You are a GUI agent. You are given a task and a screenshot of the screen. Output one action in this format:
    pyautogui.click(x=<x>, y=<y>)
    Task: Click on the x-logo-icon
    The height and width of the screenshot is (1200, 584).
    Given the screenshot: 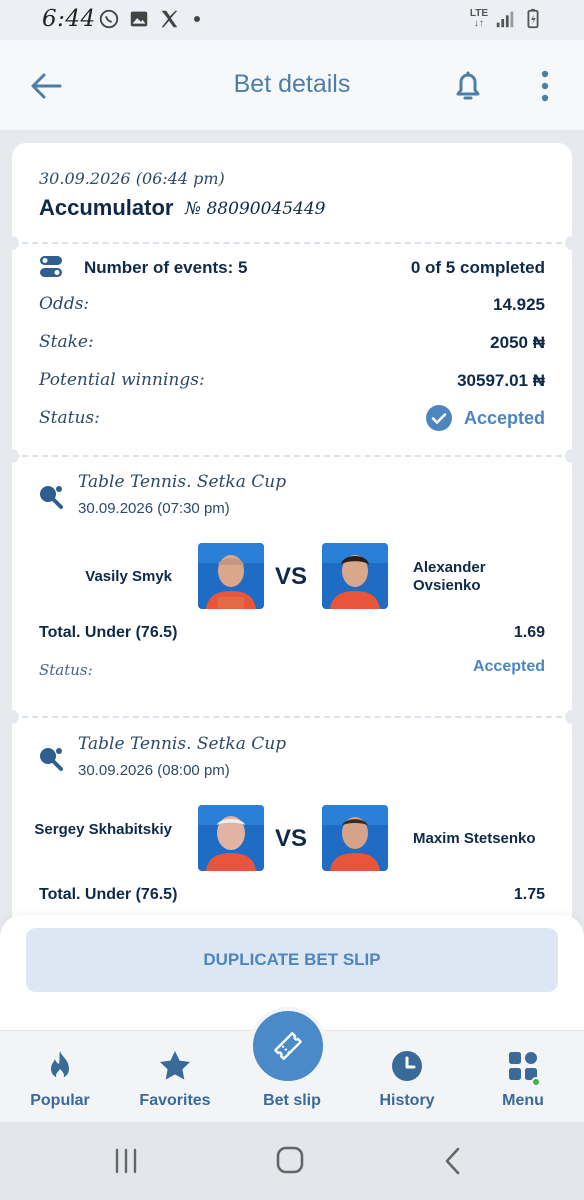 What is the action you would take?
    pyautogui.click(x=169, y=19)
    